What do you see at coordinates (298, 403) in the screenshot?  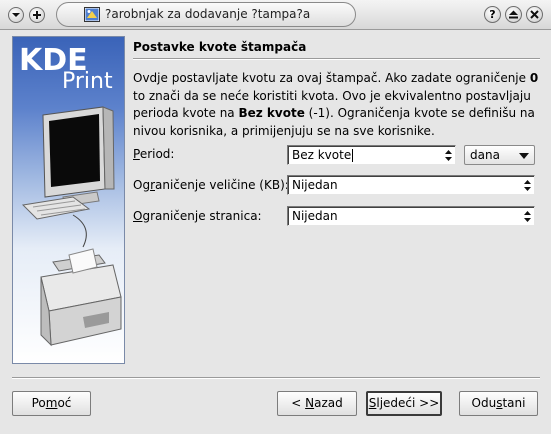 I see `back-btn-pre: <` at bounding box center [298, 403].